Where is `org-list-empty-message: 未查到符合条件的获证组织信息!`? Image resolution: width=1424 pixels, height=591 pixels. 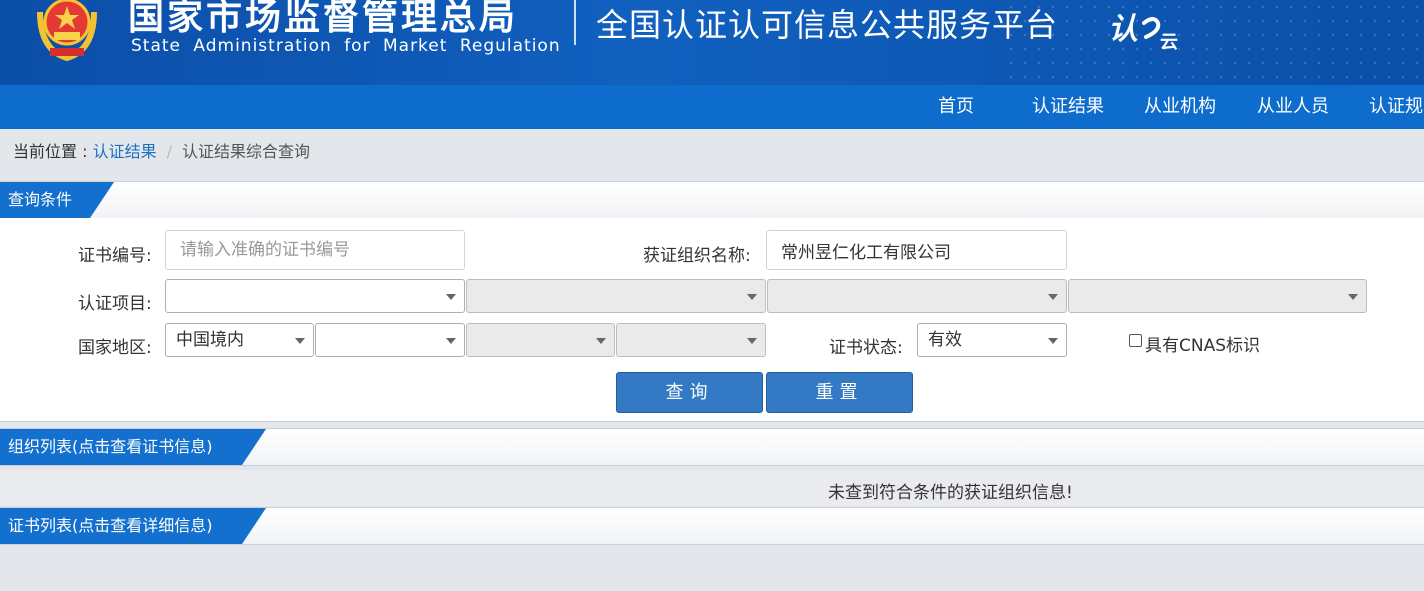 org-list-empty-message: 未查到符合条件的获证组织信息! is located at coordinates (950, 493).